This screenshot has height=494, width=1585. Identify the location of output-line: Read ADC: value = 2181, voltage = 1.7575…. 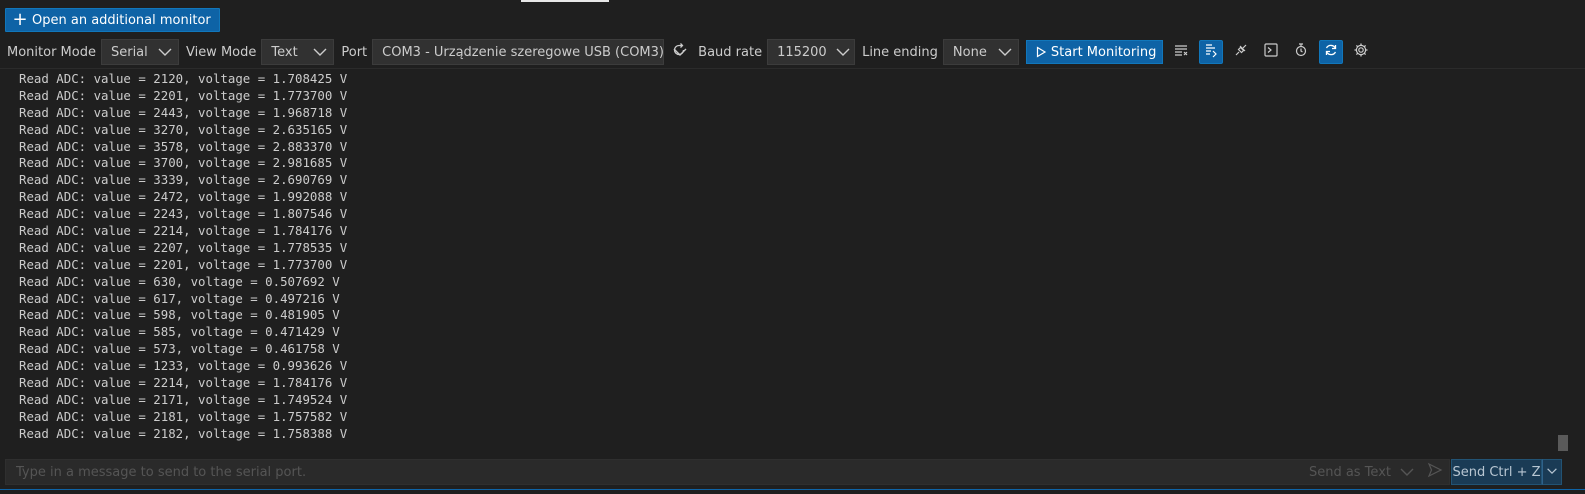
(183, 416).